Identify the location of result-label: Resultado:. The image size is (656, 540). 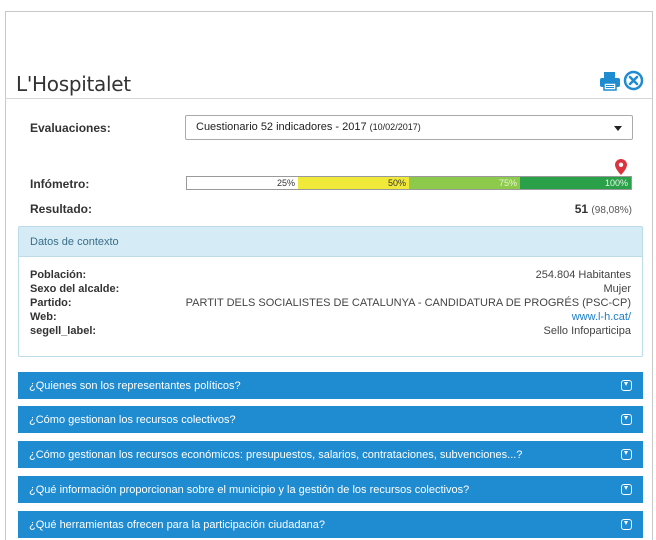
(61, 209).